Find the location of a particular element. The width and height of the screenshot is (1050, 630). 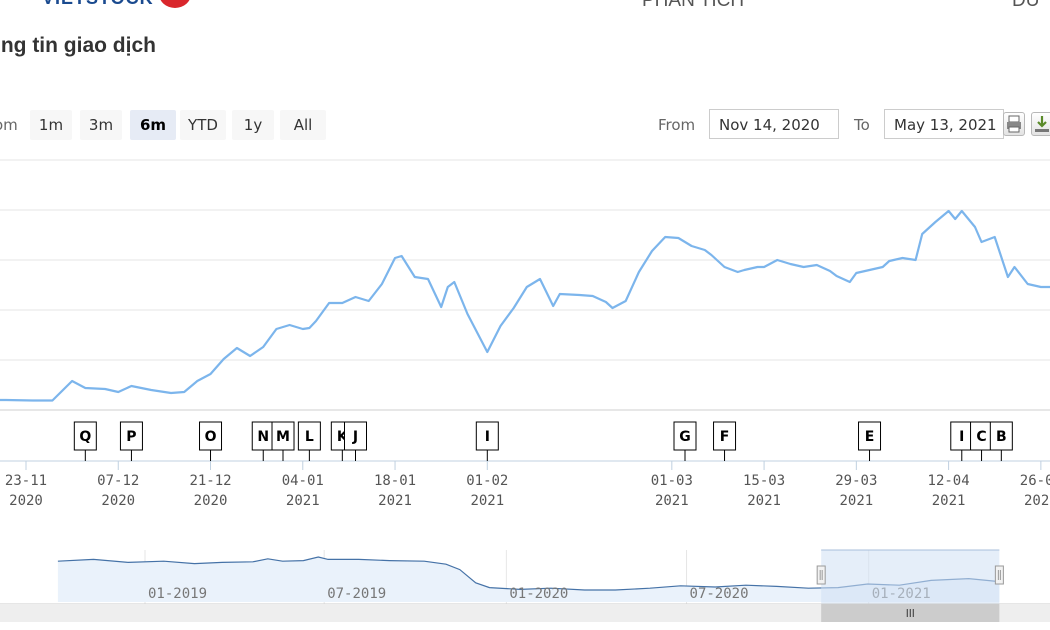

event-flag: L is located at coordinates (309, 441).